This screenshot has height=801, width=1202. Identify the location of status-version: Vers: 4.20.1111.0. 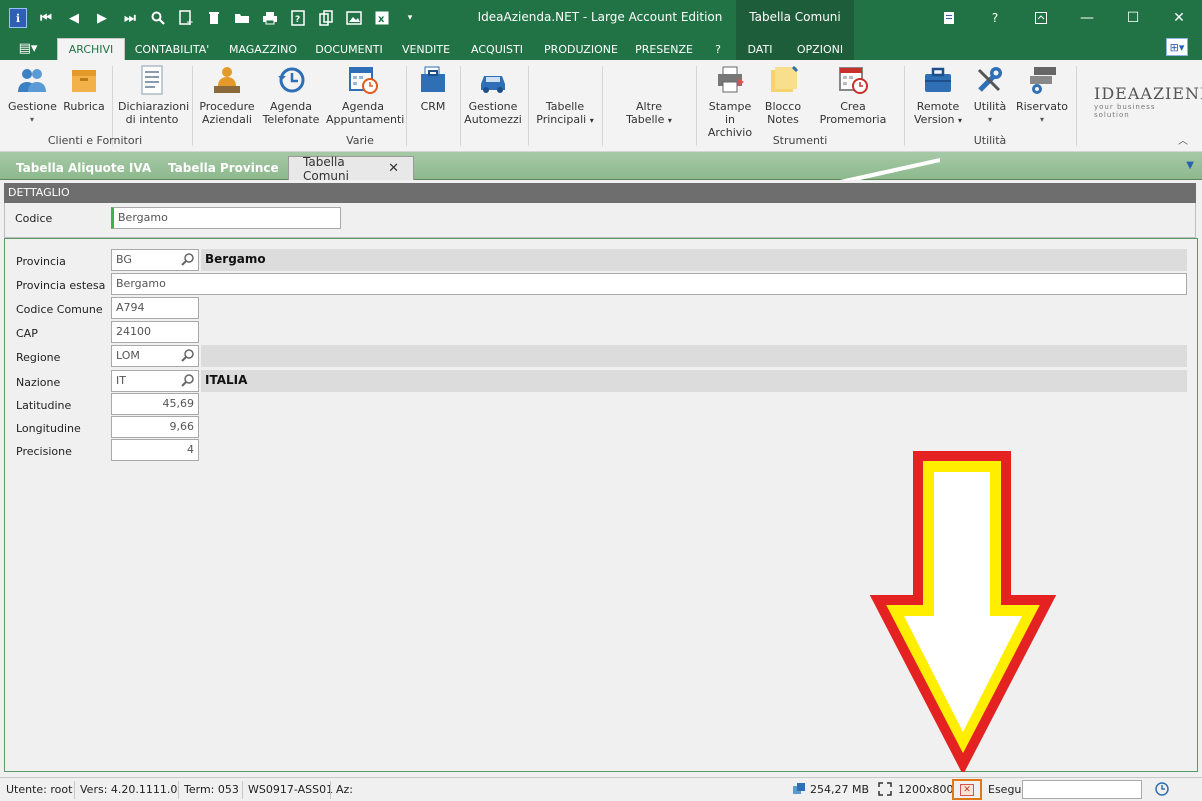
(129, 789).